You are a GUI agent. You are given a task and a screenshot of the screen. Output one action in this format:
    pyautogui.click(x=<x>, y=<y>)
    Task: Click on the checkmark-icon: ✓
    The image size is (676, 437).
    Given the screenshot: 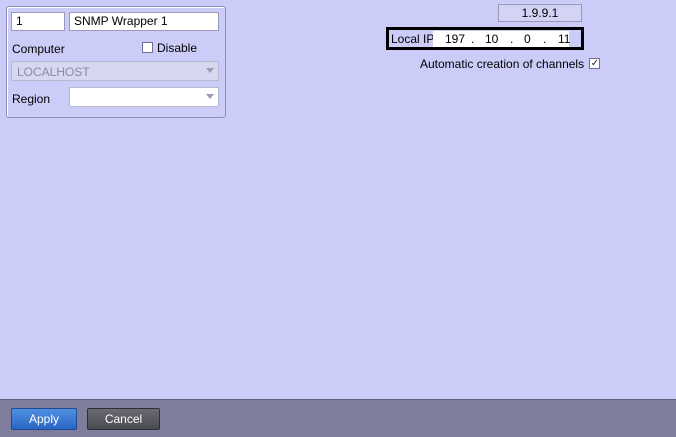 What is the action you would take?
    pyautogui.click(x=595, y=64)
    